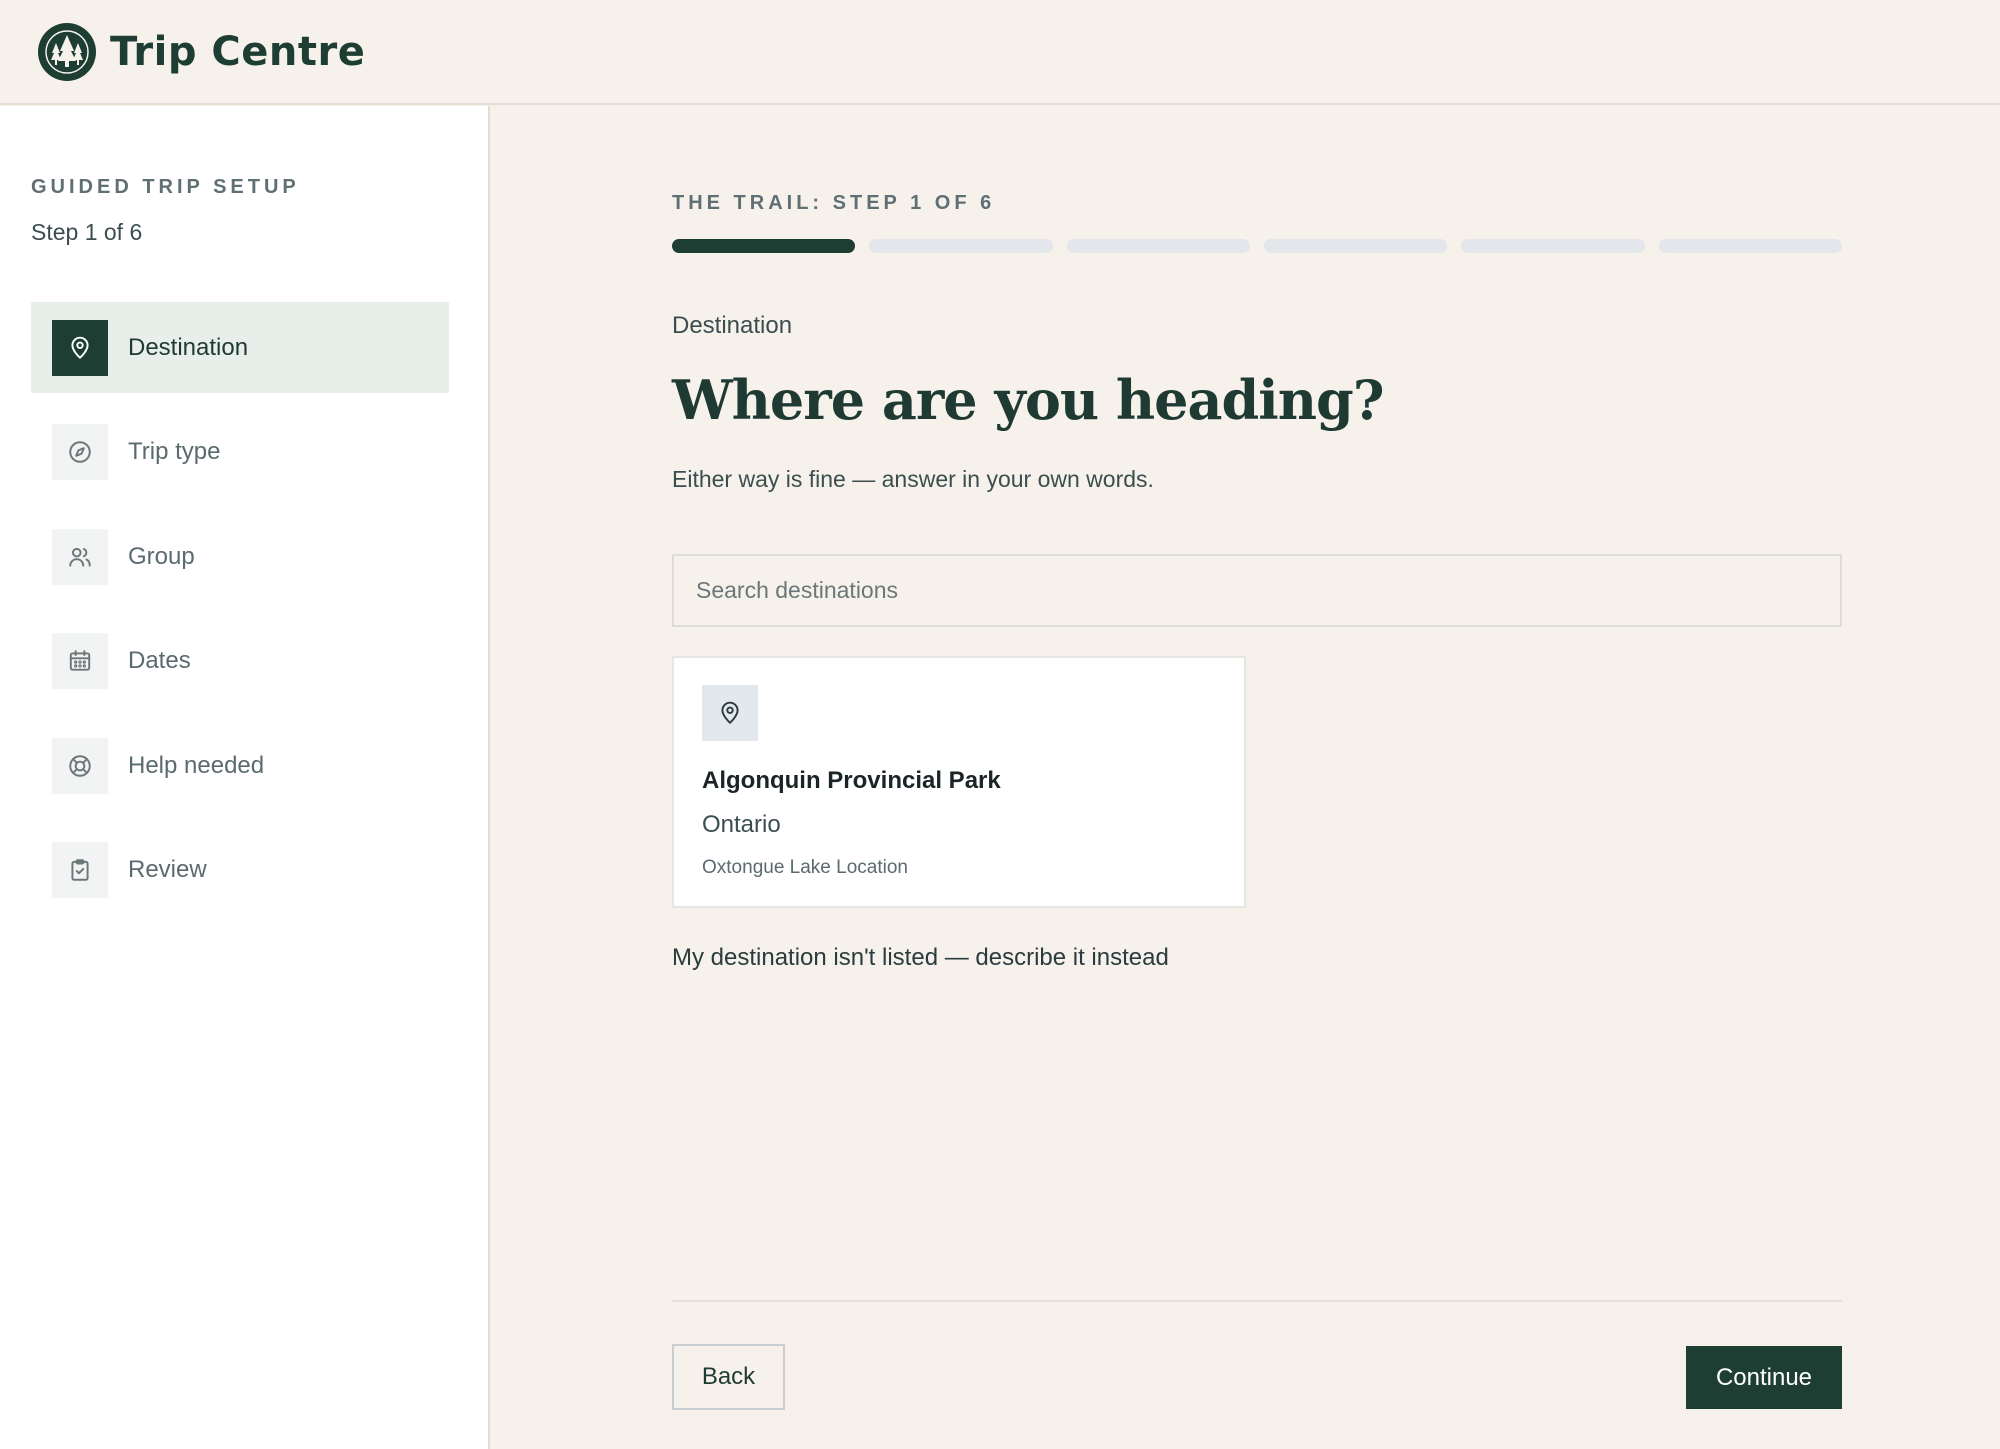  Describe the element at coordinates (1257, 246) in the screenshot. I see `progress-bar` at that location.